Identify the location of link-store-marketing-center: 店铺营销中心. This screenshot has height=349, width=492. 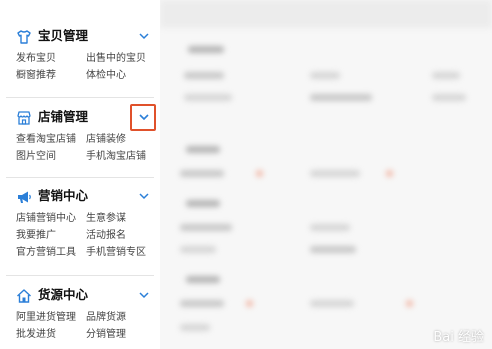
(46, 218).